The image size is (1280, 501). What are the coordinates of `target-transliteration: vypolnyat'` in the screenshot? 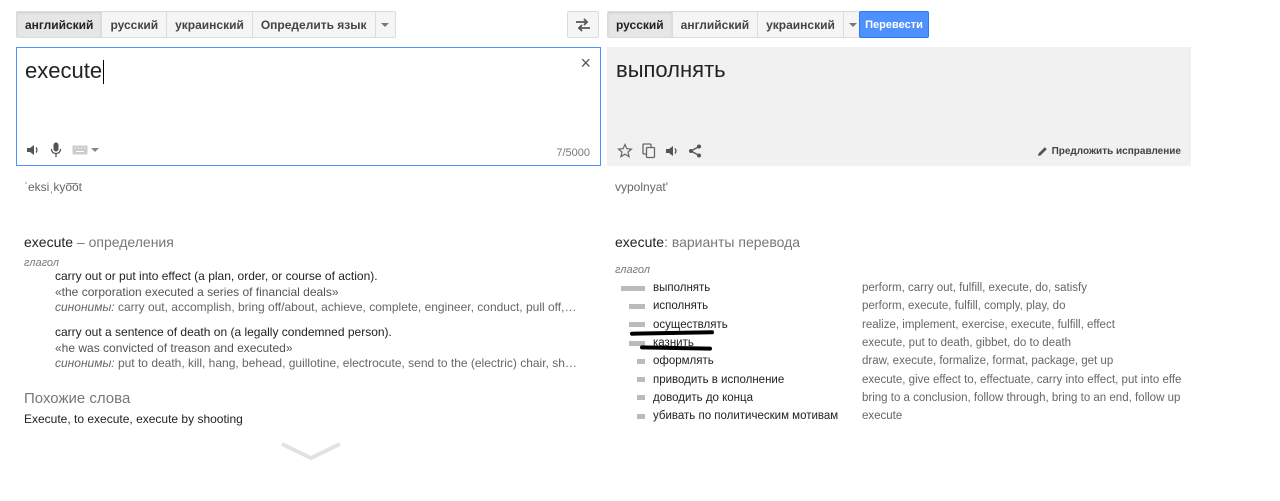 It's located at (641, 187).